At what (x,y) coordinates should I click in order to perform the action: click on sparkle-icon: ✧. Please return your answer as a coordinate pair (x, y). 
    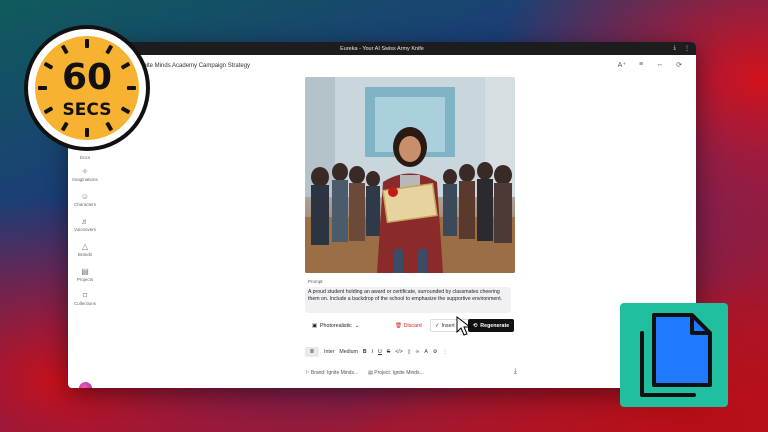
    Looking at the image, I should click on (85, 171).